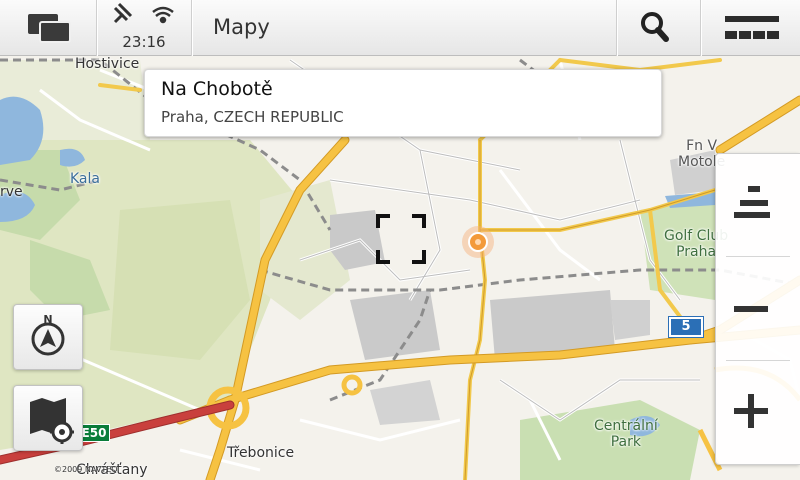  I want to click on road-shield-5: 5, so click(686, 327).